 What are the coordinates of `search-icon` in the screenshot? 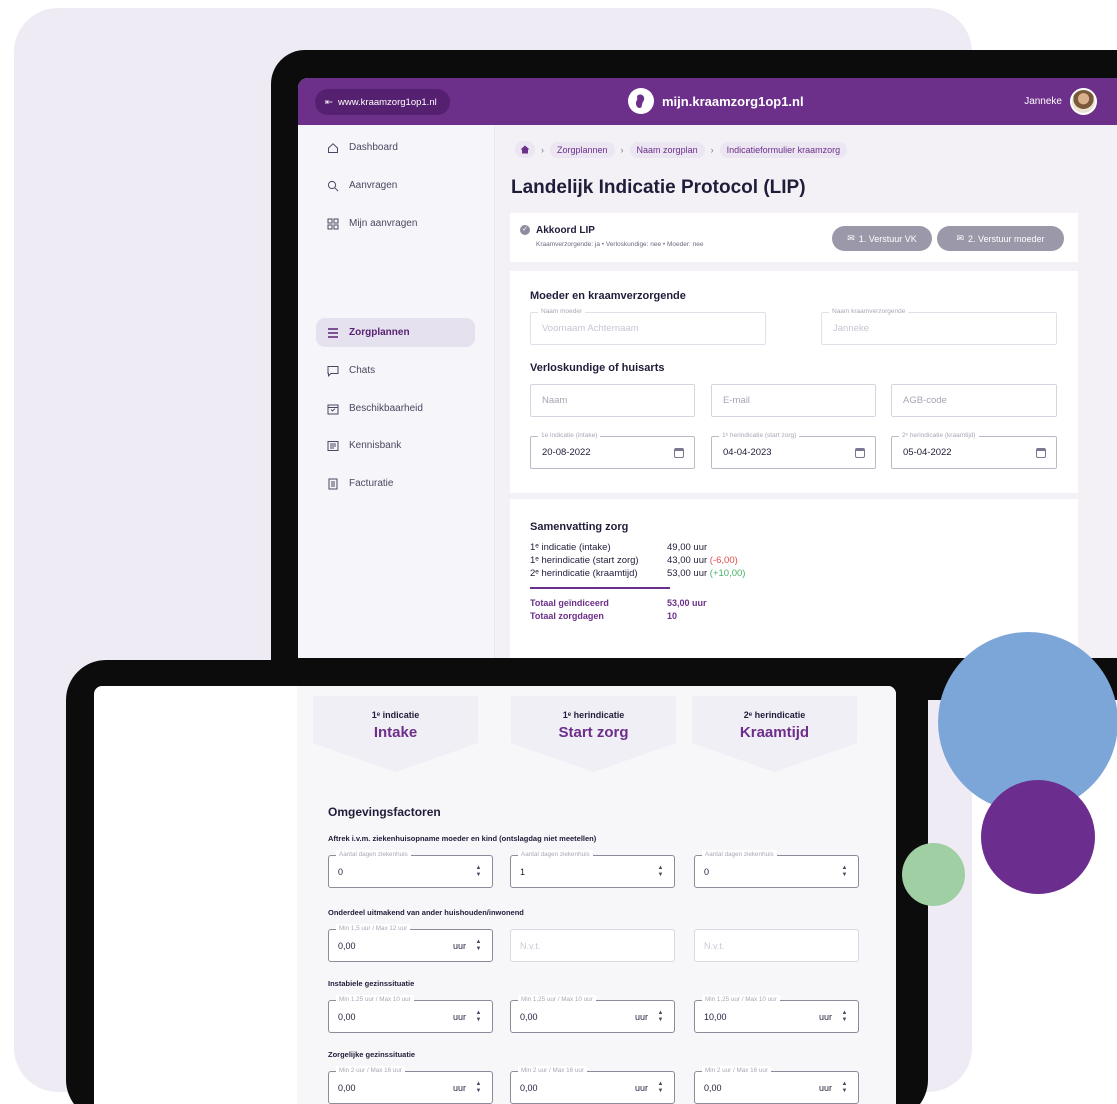 It's located at (333, 186).